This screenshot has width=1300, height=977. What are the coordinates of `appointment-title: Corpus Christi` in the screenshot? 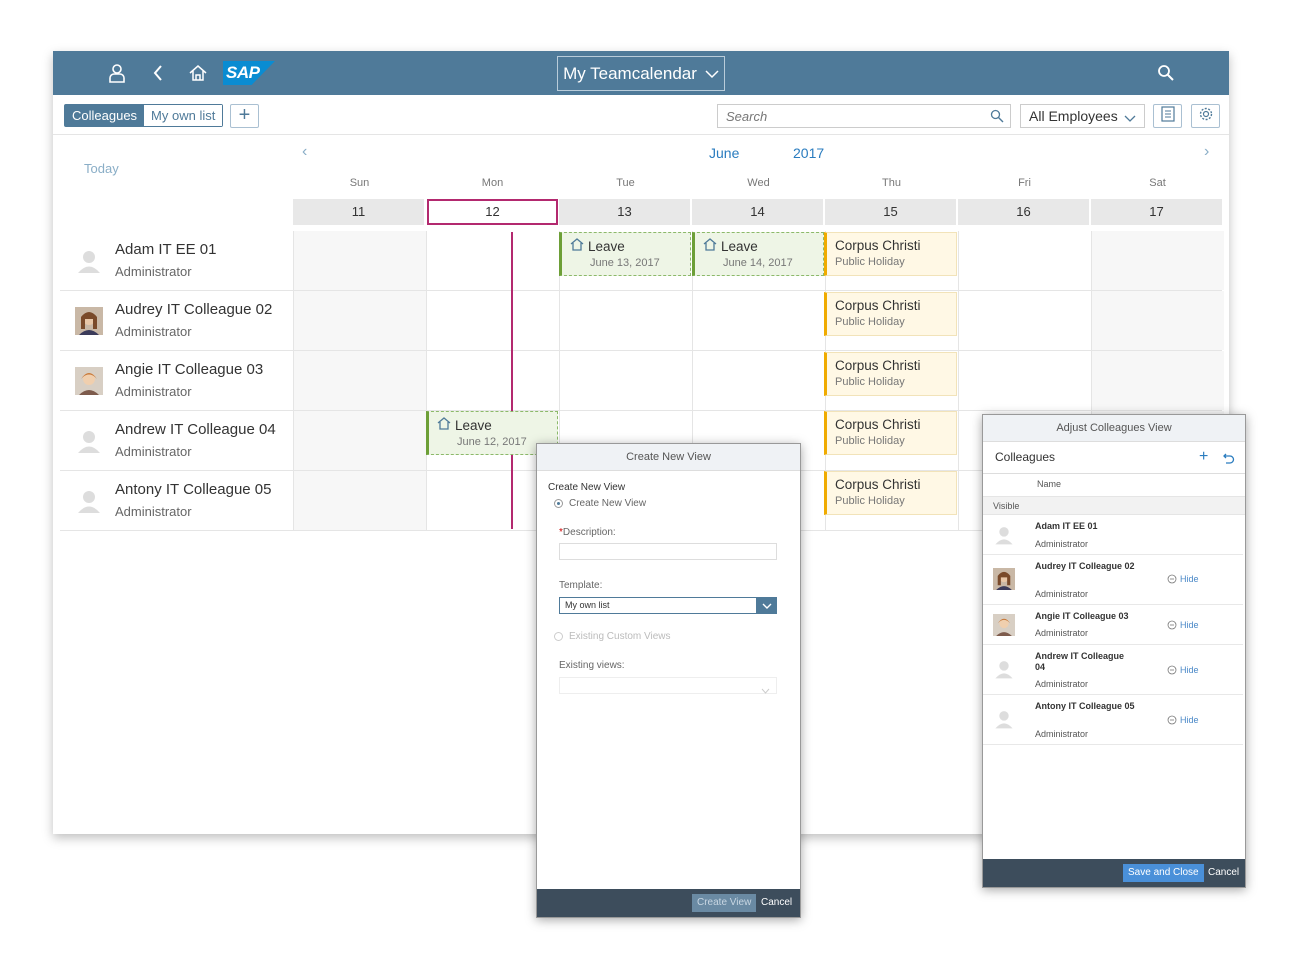 It's located at (878, 365).